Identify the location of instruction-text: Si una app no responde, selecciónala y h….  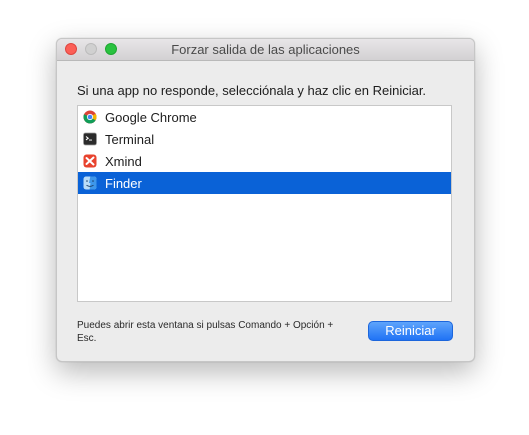
(252, 90).